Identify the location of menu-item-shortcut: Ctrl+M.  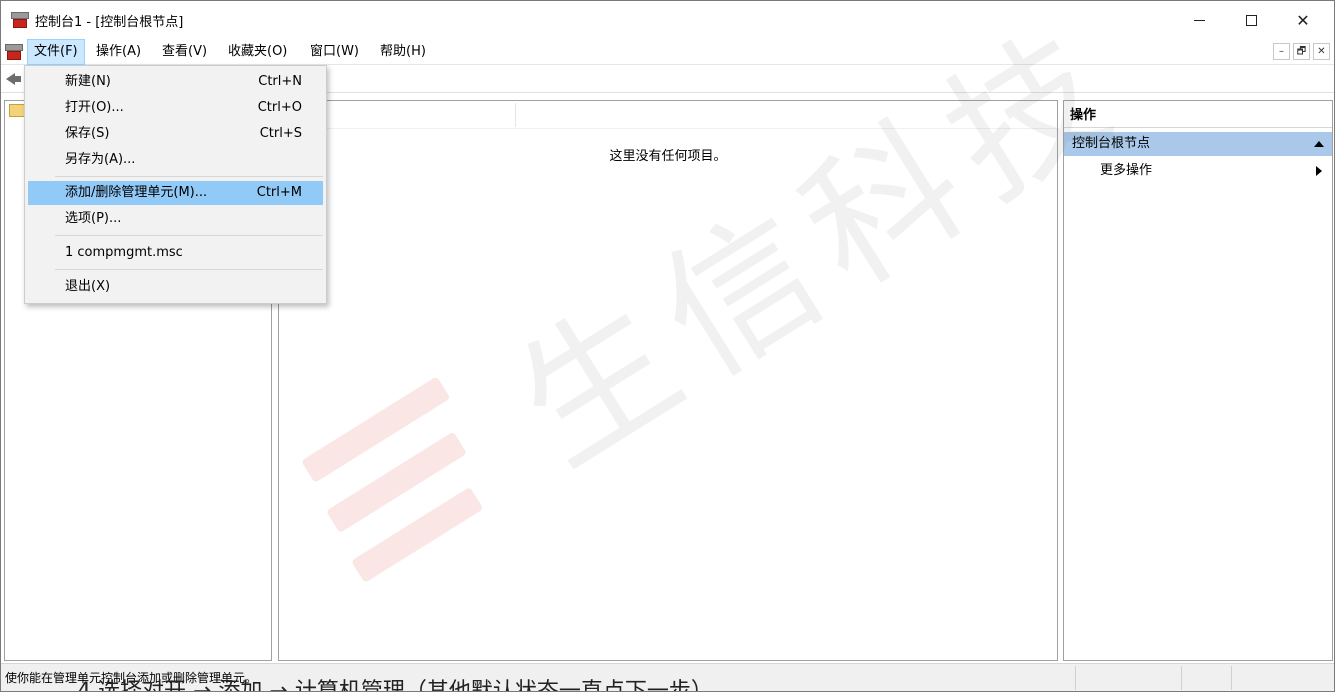
(279, 192).